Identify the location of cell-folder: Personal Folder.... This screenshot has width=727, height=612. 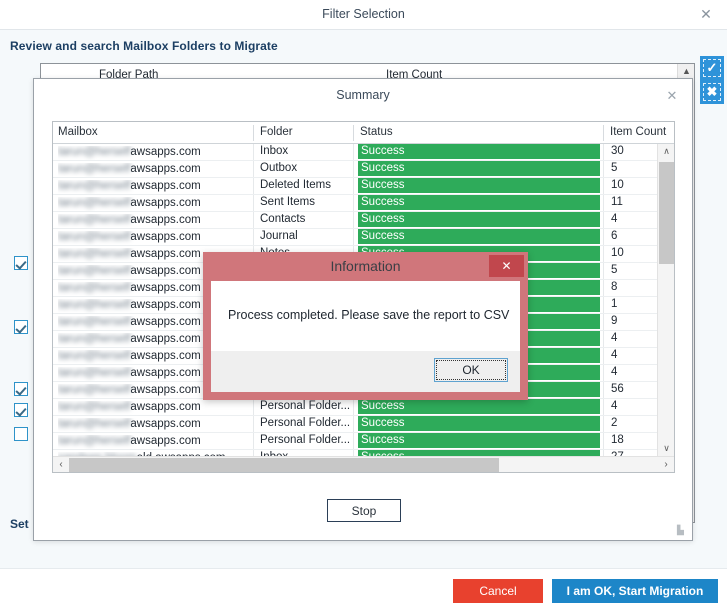
(305, 423).